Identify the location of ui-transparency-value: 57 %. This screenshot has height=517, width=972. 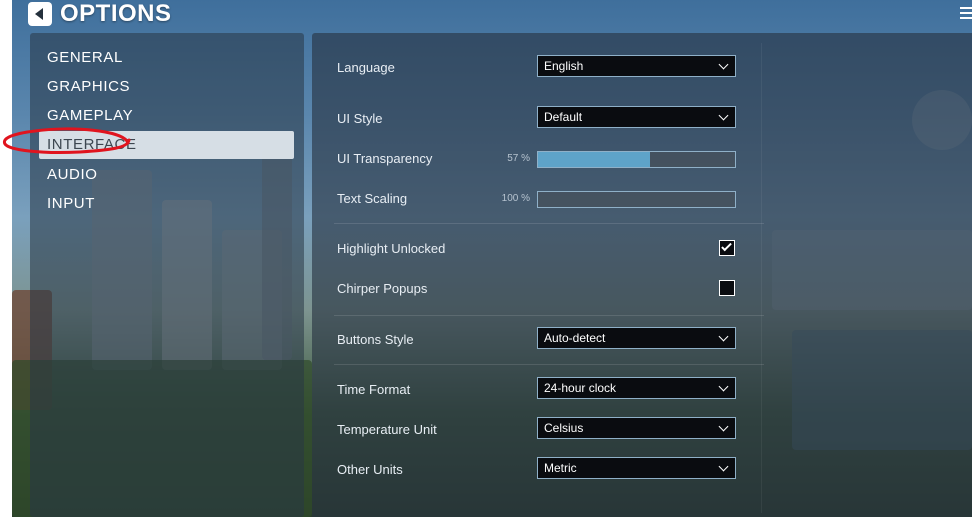
(518, 158).